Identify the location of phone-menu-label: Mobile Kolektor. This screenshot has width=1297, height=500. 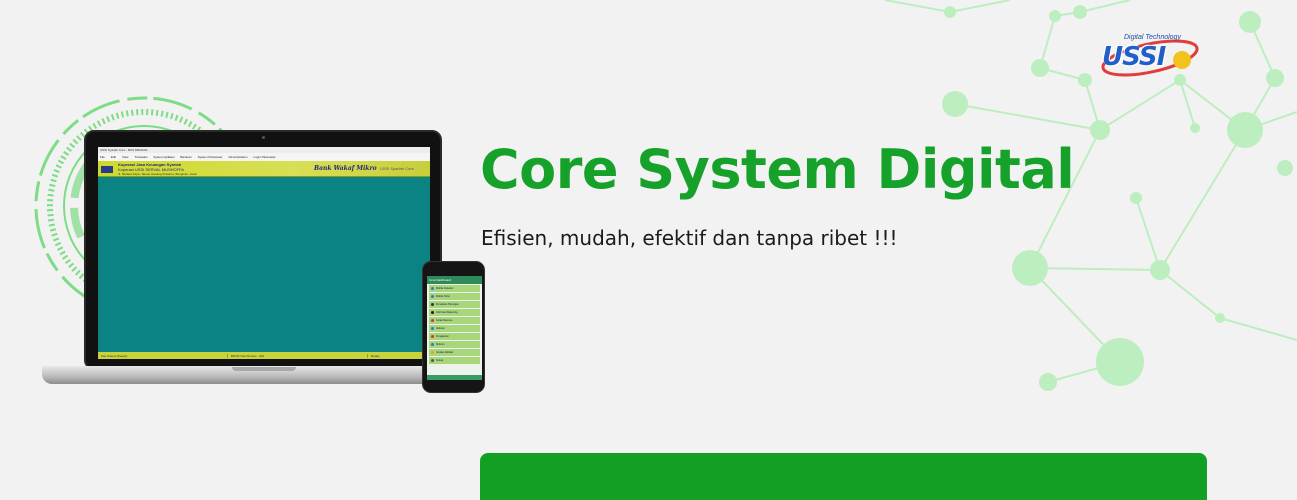
(445, 288).